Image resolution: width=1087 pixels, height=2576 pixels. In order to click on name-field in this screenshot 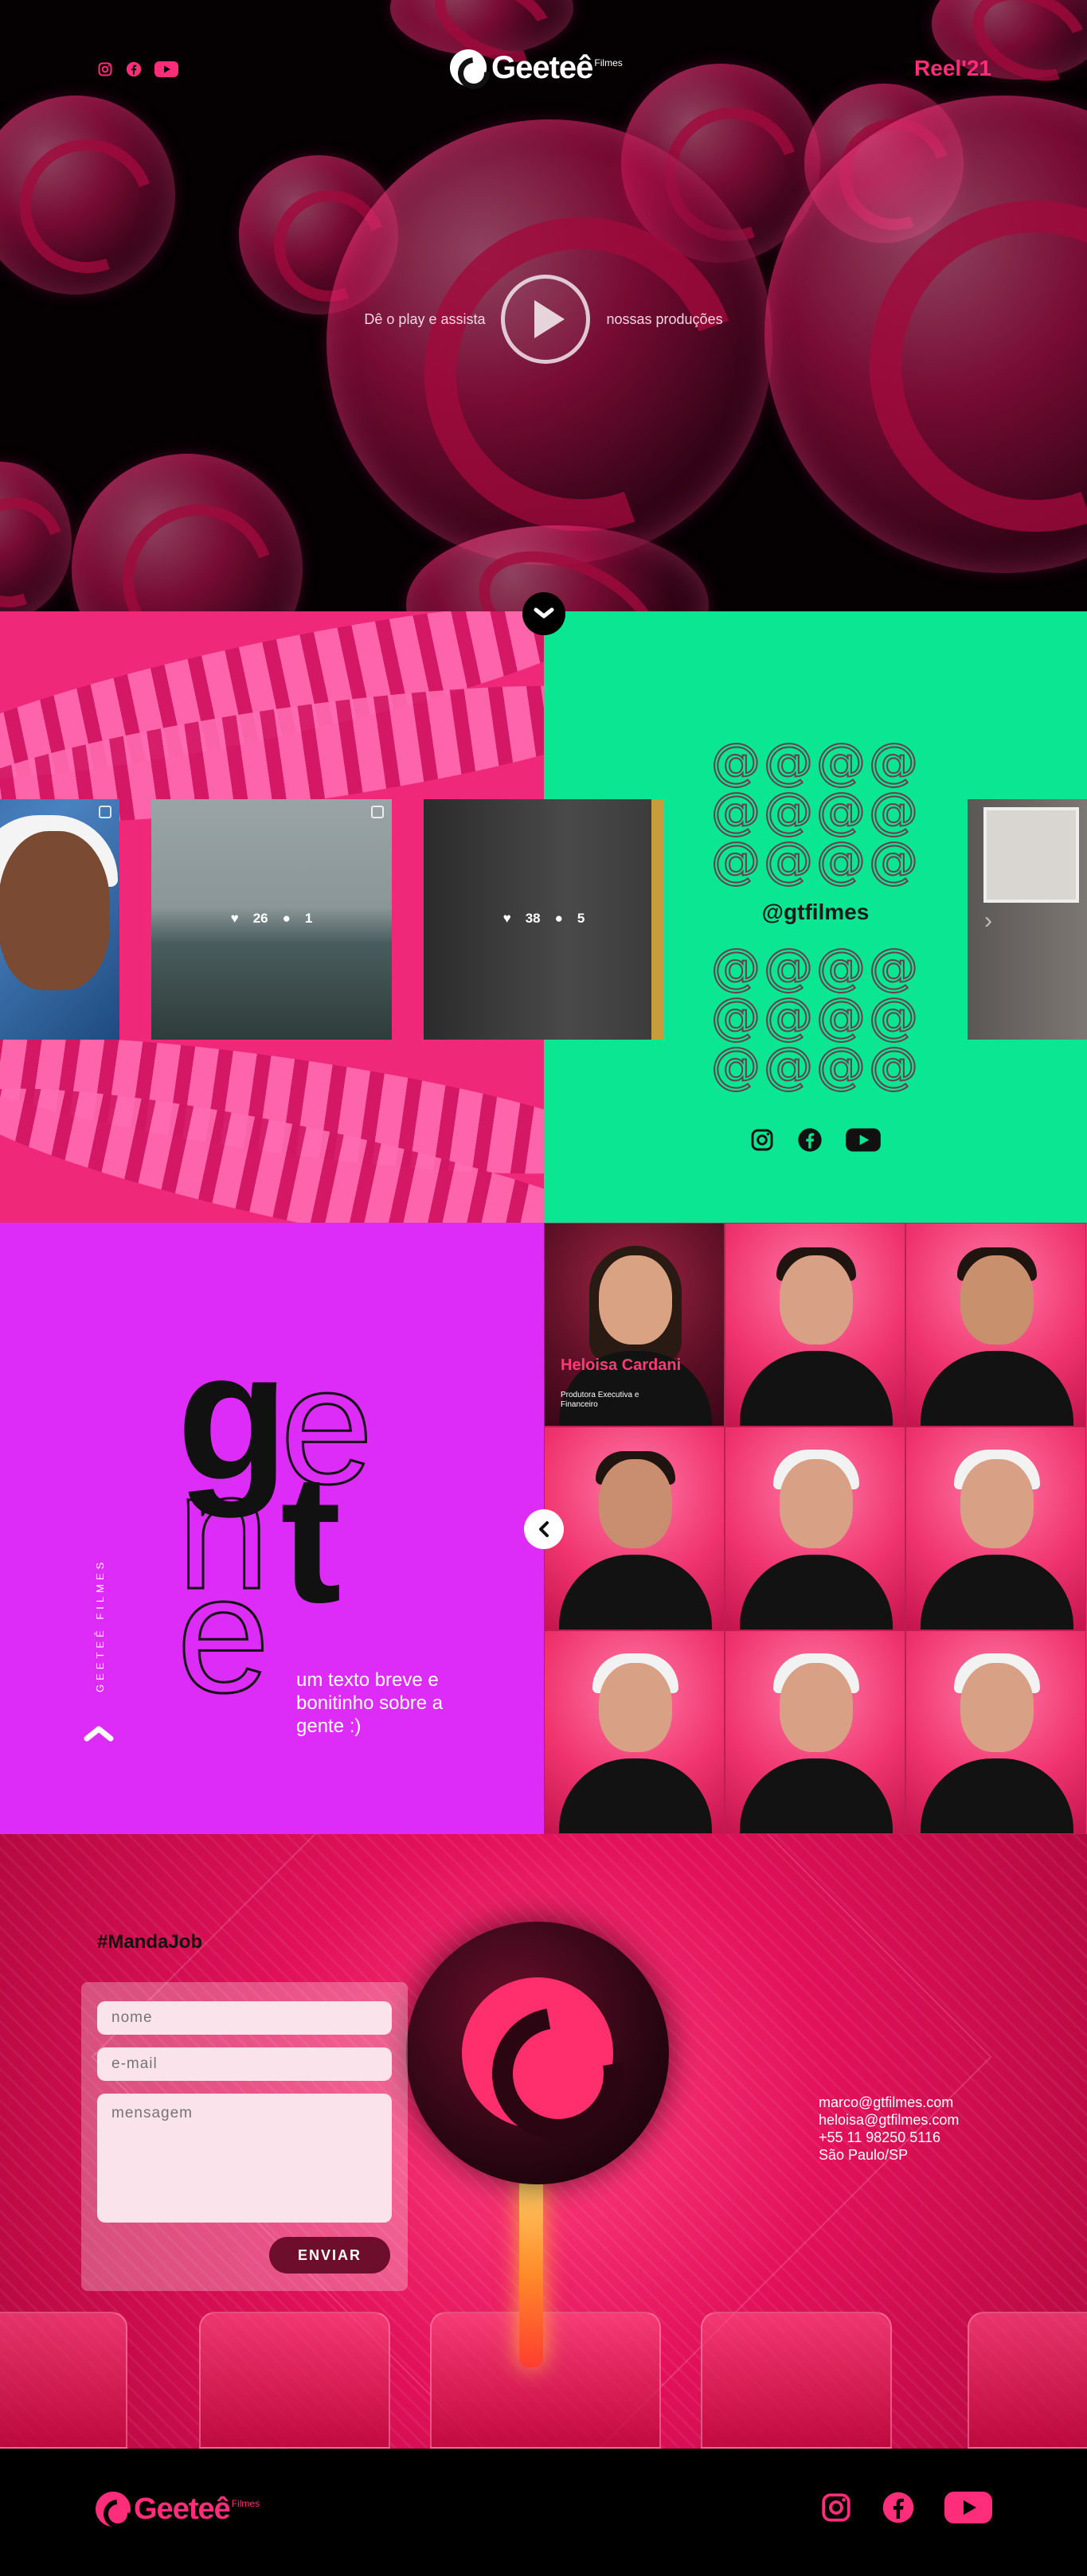, I will do `click(244, 2018)`.